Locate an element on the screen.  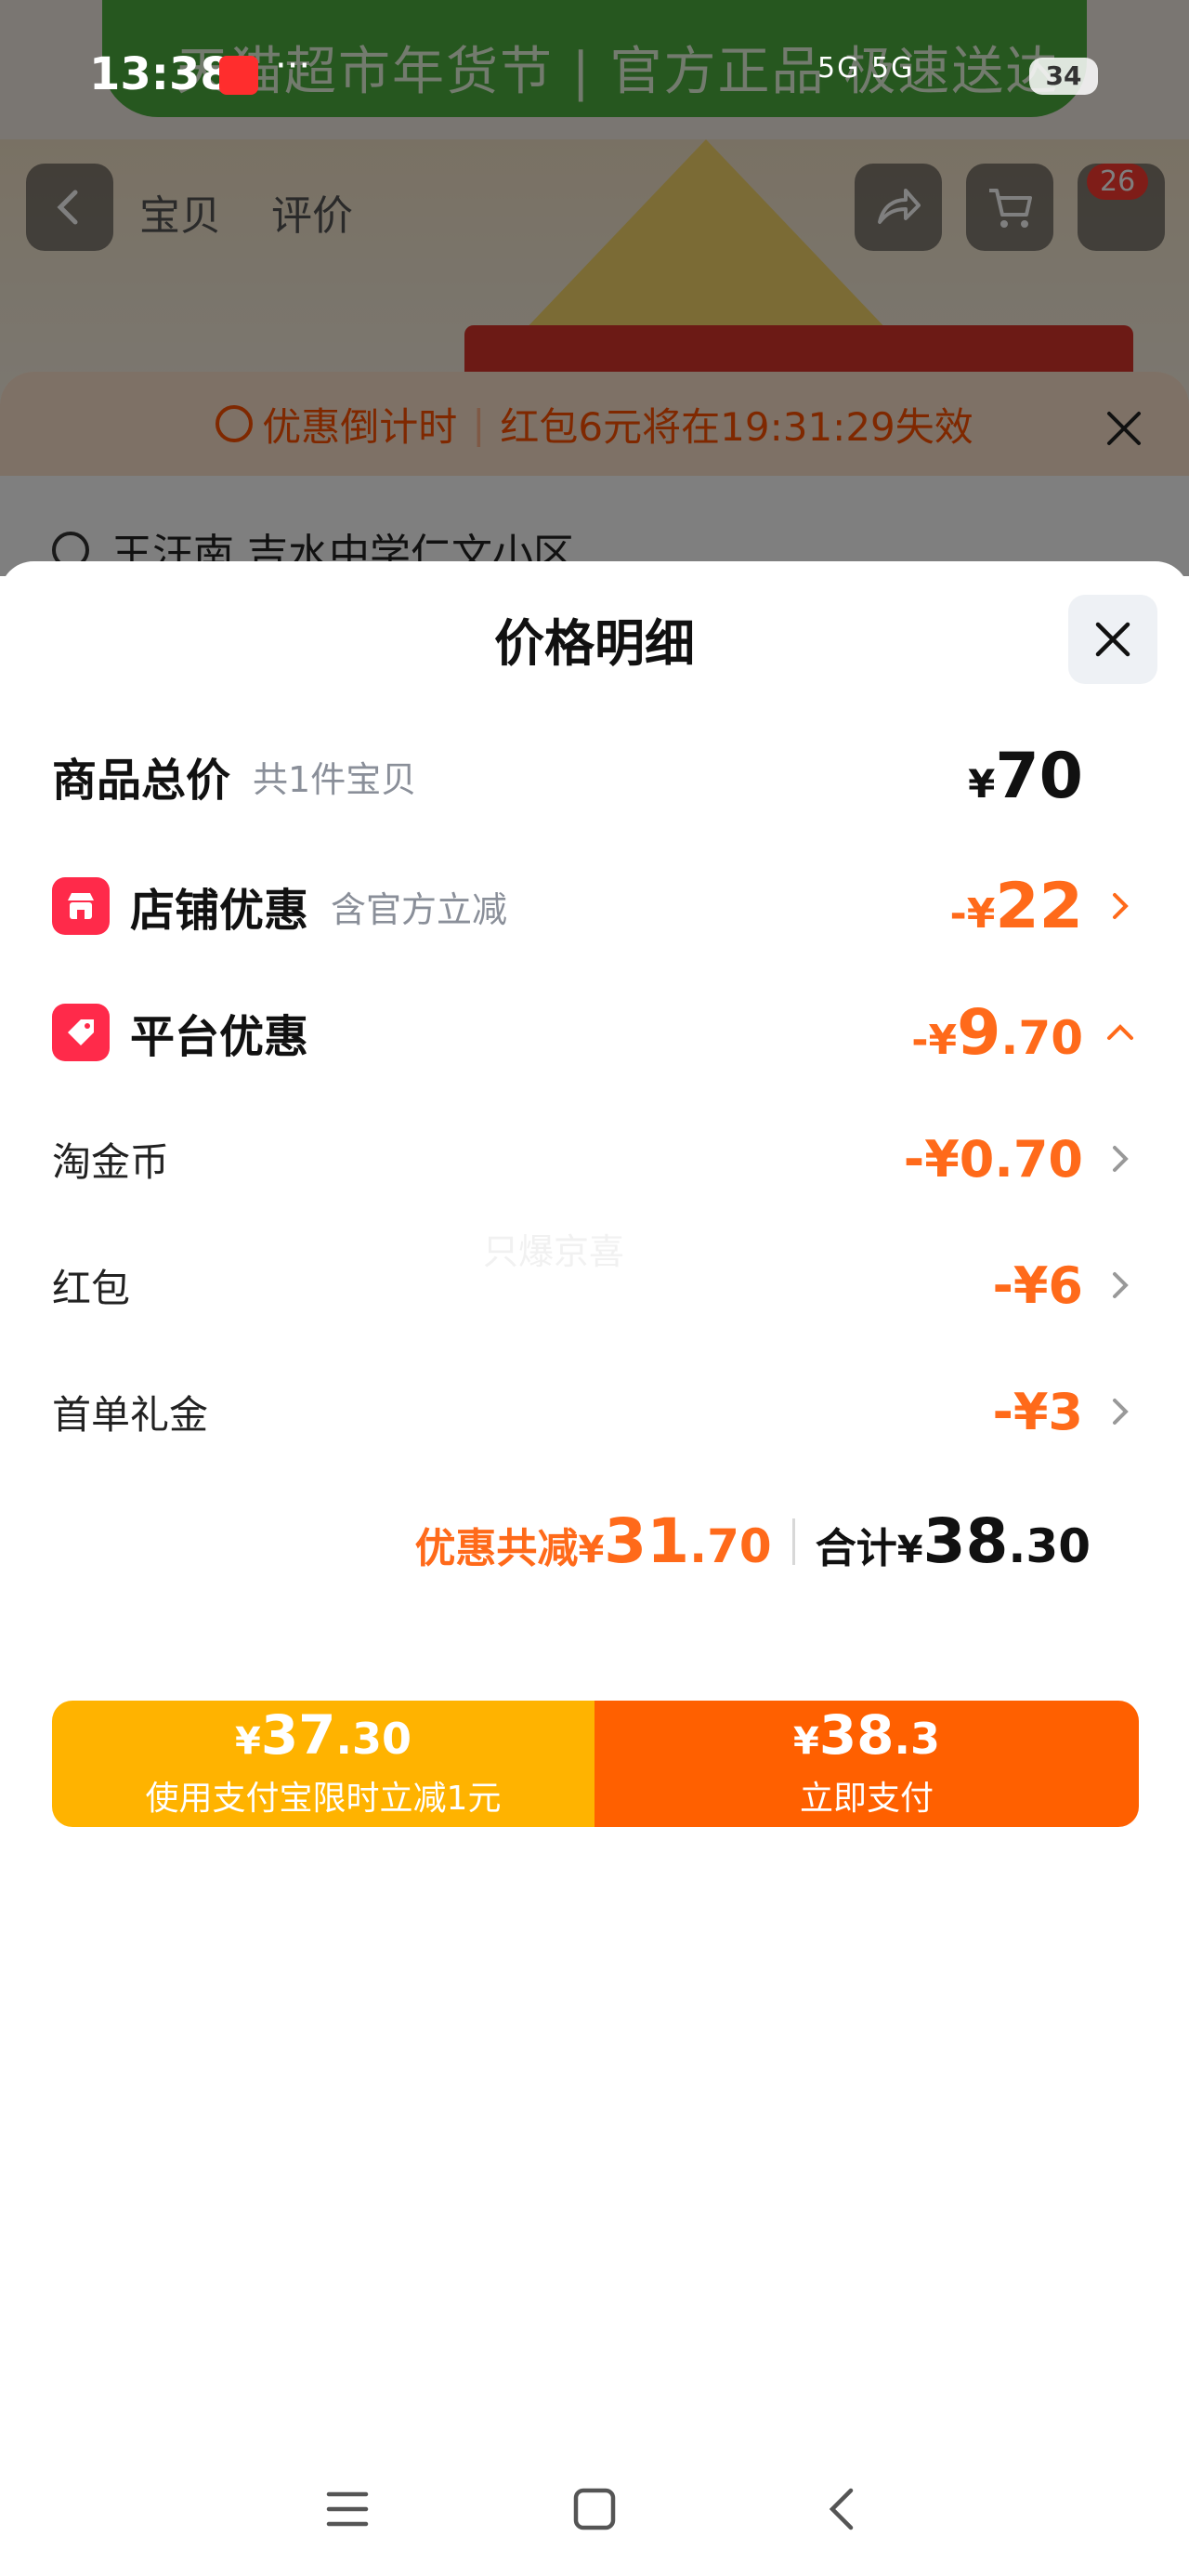
price-summary: 优惠共减 ¥ 31 .70 合计 ¥ 38 .30 is located at coordinates (752, 1541).